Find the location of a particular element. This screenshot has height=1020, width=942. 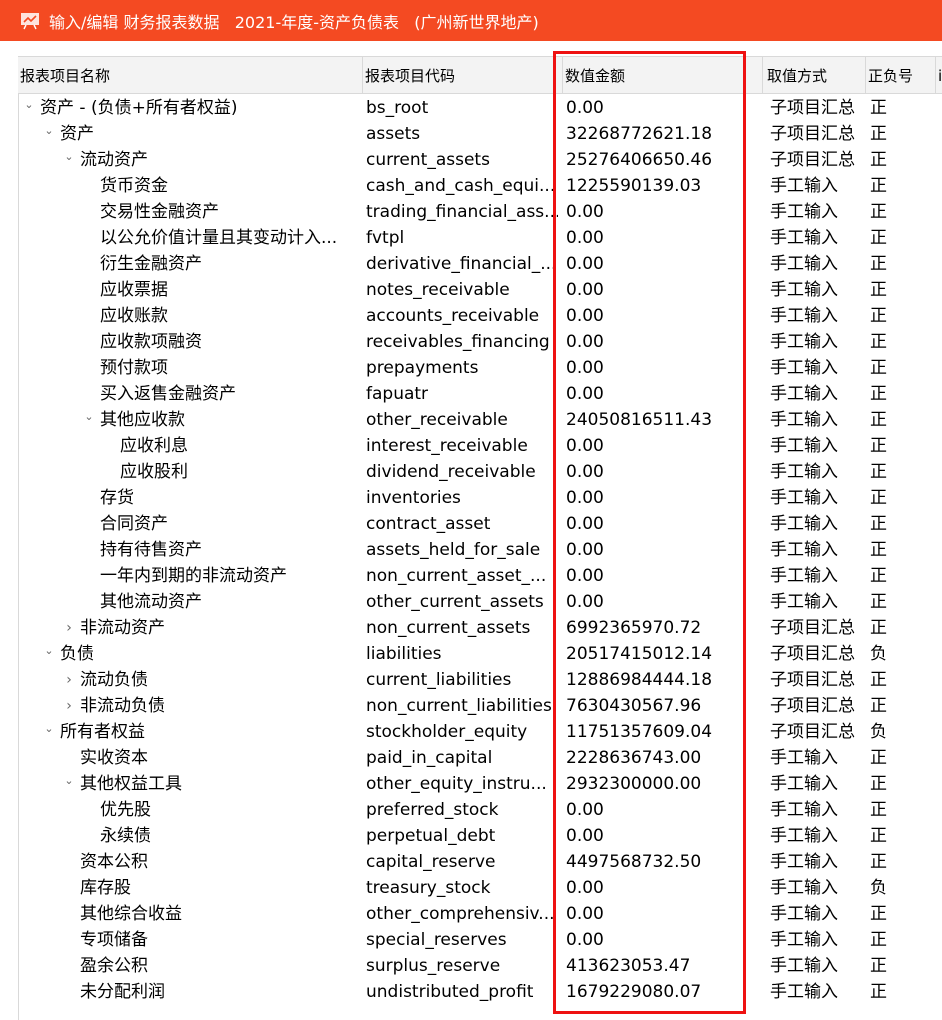

column-header-name: 报表项目名称 is located at coordinates (190, 75).